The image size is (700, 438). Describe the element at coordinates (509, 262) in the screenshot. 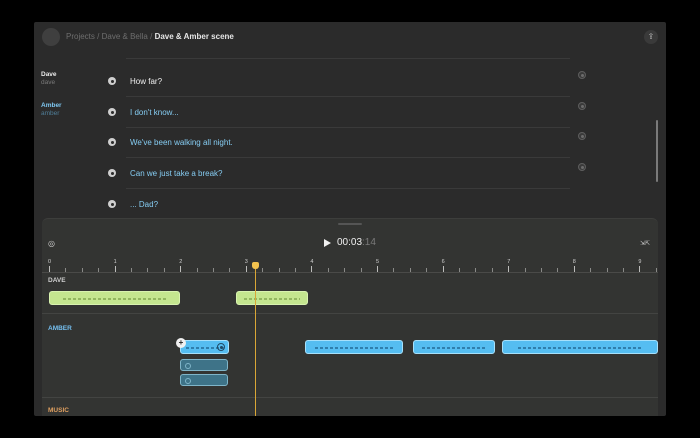

I see `ruler-label: 7` at that location.